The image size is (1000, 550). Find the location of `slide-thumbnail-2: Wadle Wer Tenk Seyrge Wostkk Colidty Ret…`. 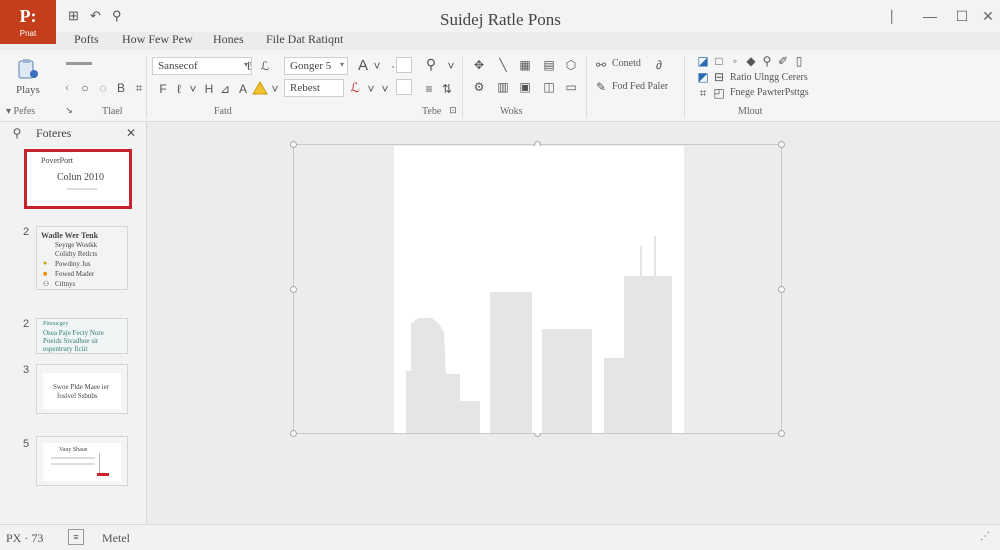

slide-thumbnail-2: Wadle Wer Tenk Seyrge Wostkk Colidty Ret… is located at coordinates (82, 258).